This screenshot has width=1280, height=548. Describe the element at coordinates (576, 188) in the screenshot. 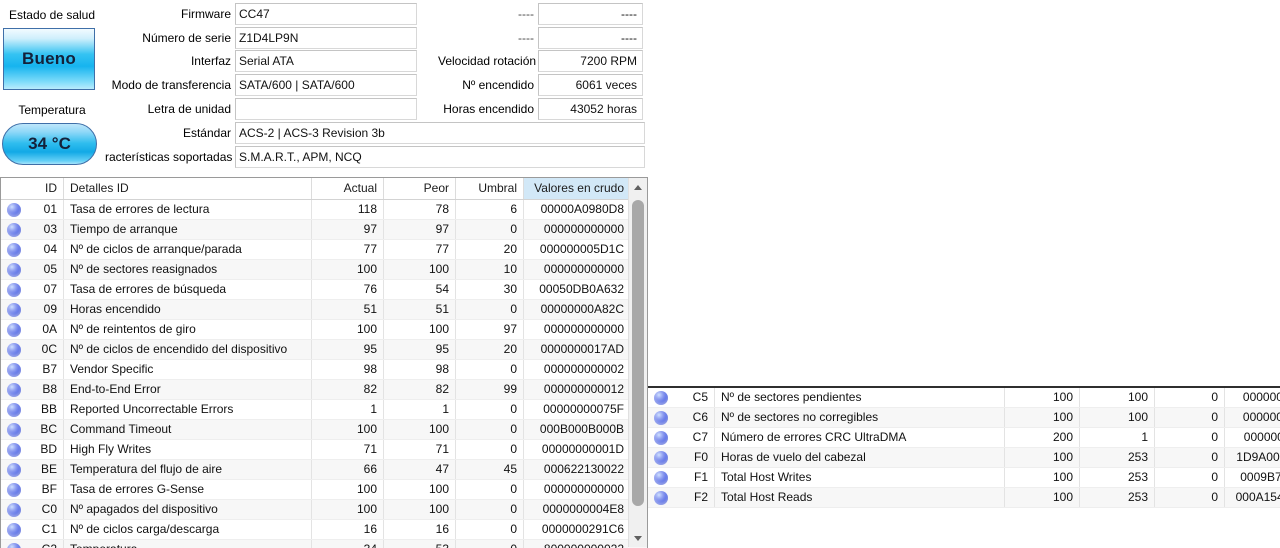

I see `column-header-raw: Valores en crudo` at that location.